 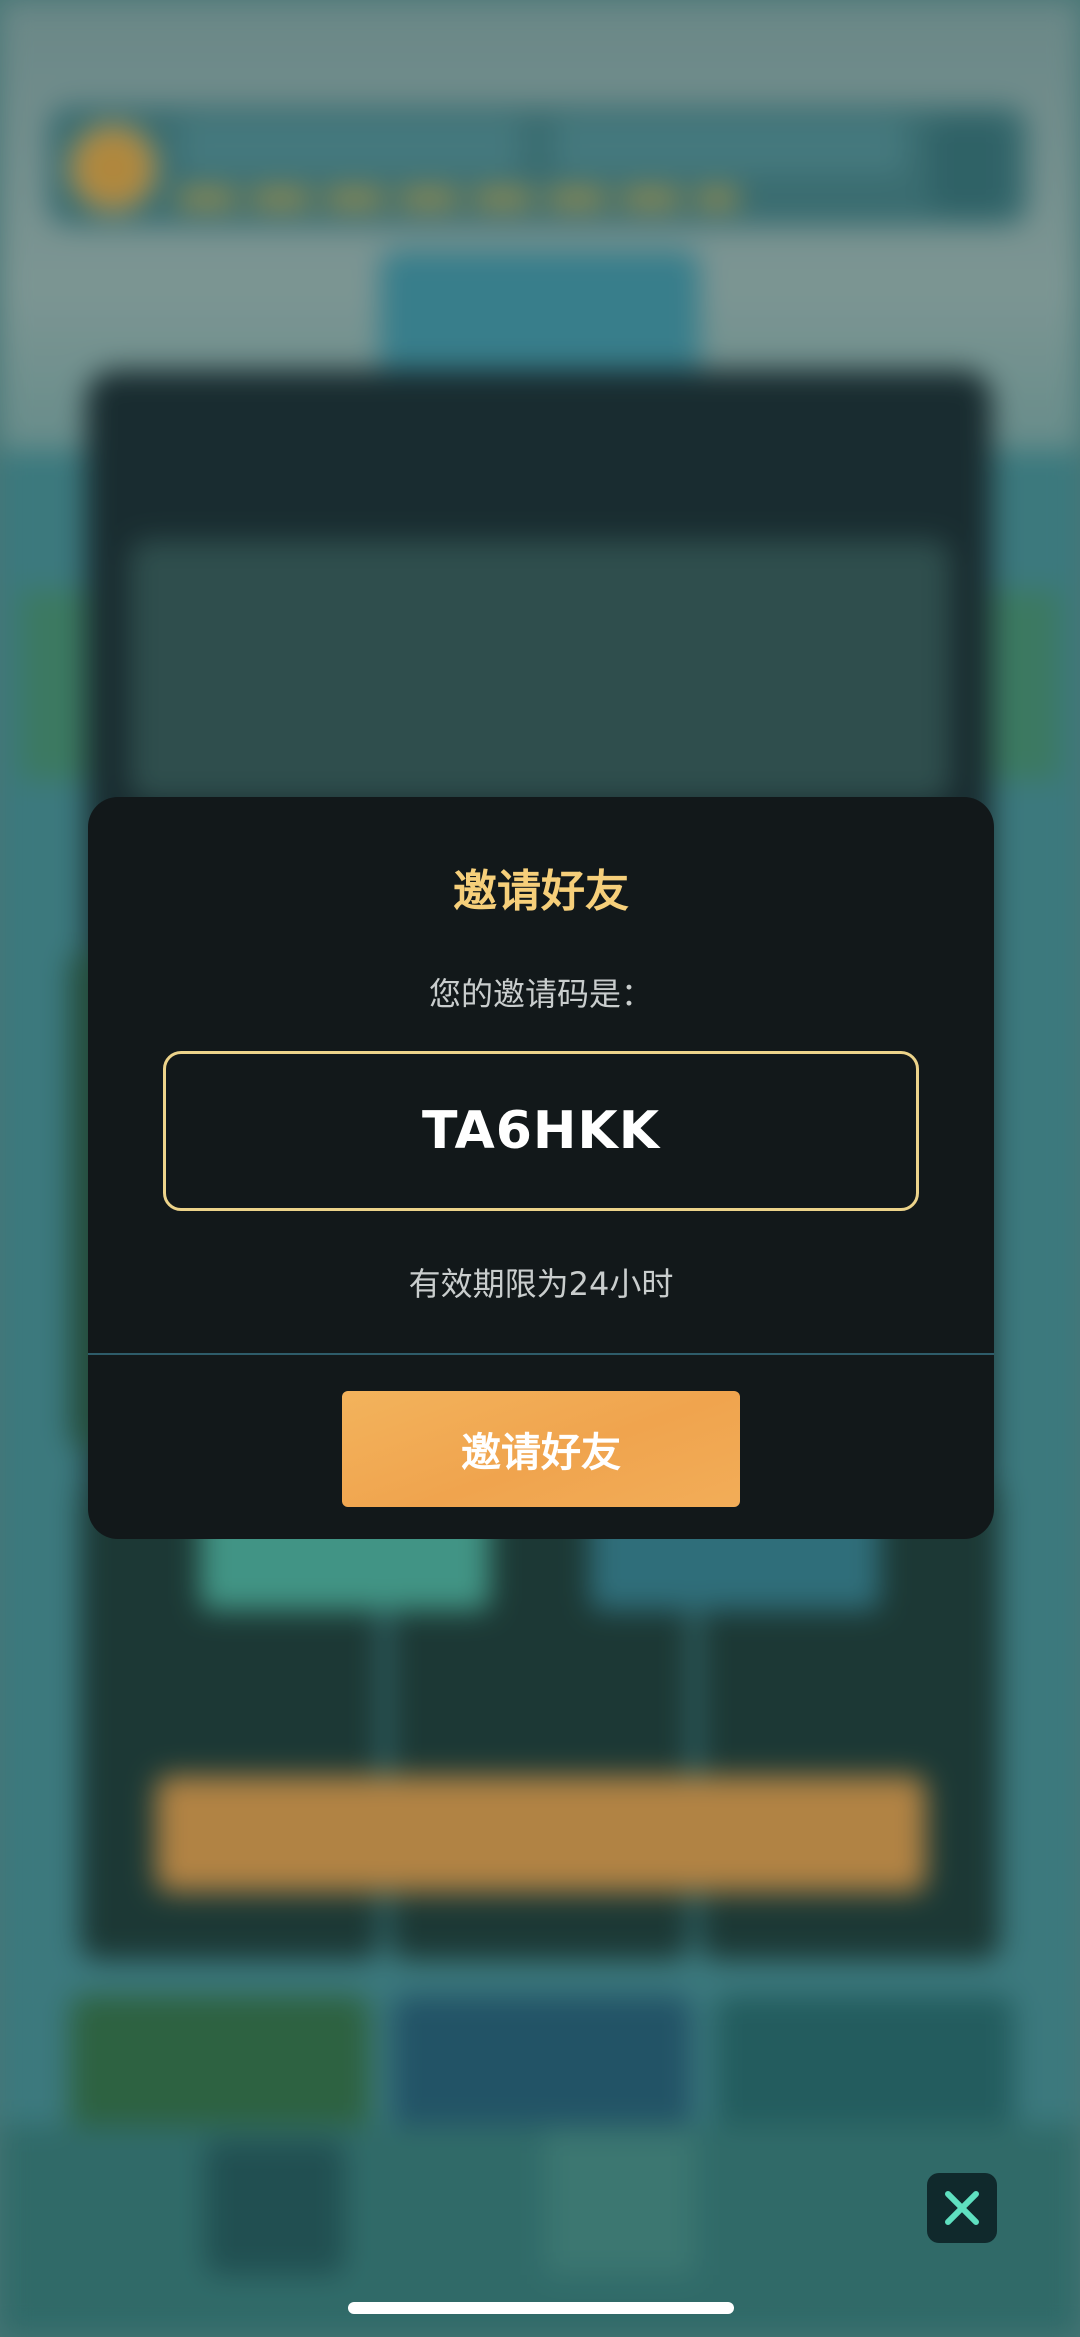 What do you see at coordinates (541, 1453) in the screenshot?
I see `invite-button-label: 邀请好友` at bounding box center [541, 1453].